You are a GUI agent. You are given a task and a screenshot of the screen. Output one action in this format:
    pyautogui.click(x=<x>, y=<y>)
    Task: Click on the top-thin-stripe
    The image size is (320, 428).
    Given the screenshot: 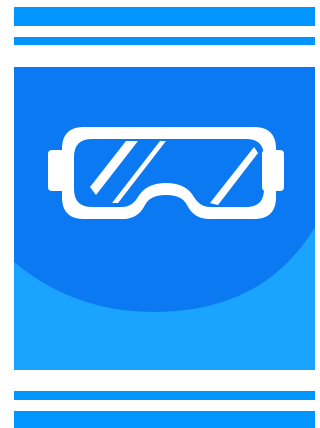 What is the action you would take?
    pyautogui.click(x=164, y=41)
    